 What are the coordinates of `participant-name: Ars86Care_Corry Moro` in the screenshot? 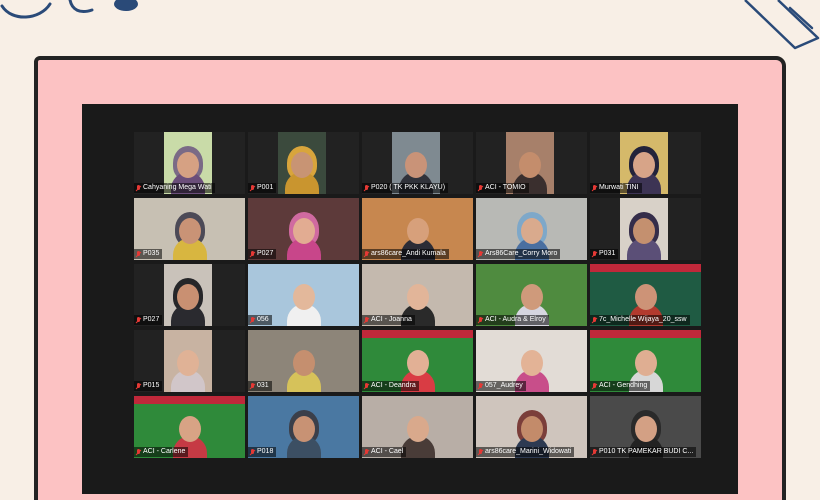 It's located at (521, 253).